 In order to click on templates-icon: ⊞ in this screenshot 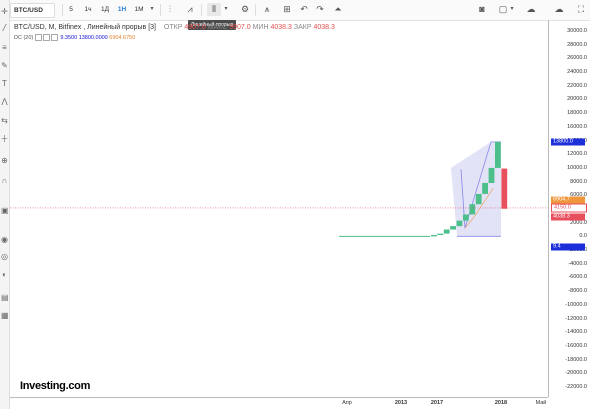, I will do `click(287, 9)`.